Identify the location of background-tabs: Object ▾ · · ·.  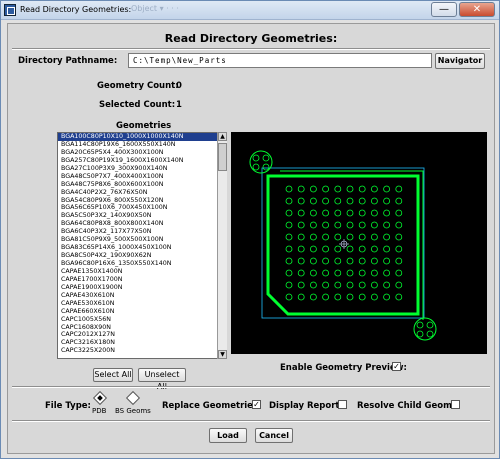
(155, 8).